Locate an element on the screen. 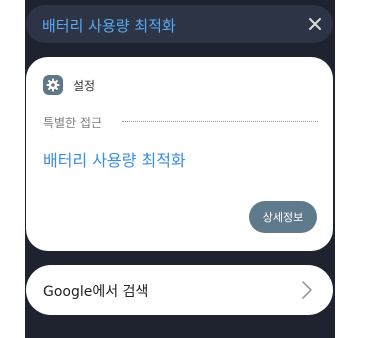 The height and width of the screenshot is (338, 376). app-name: 설정 is located at coordinates (84, 86).